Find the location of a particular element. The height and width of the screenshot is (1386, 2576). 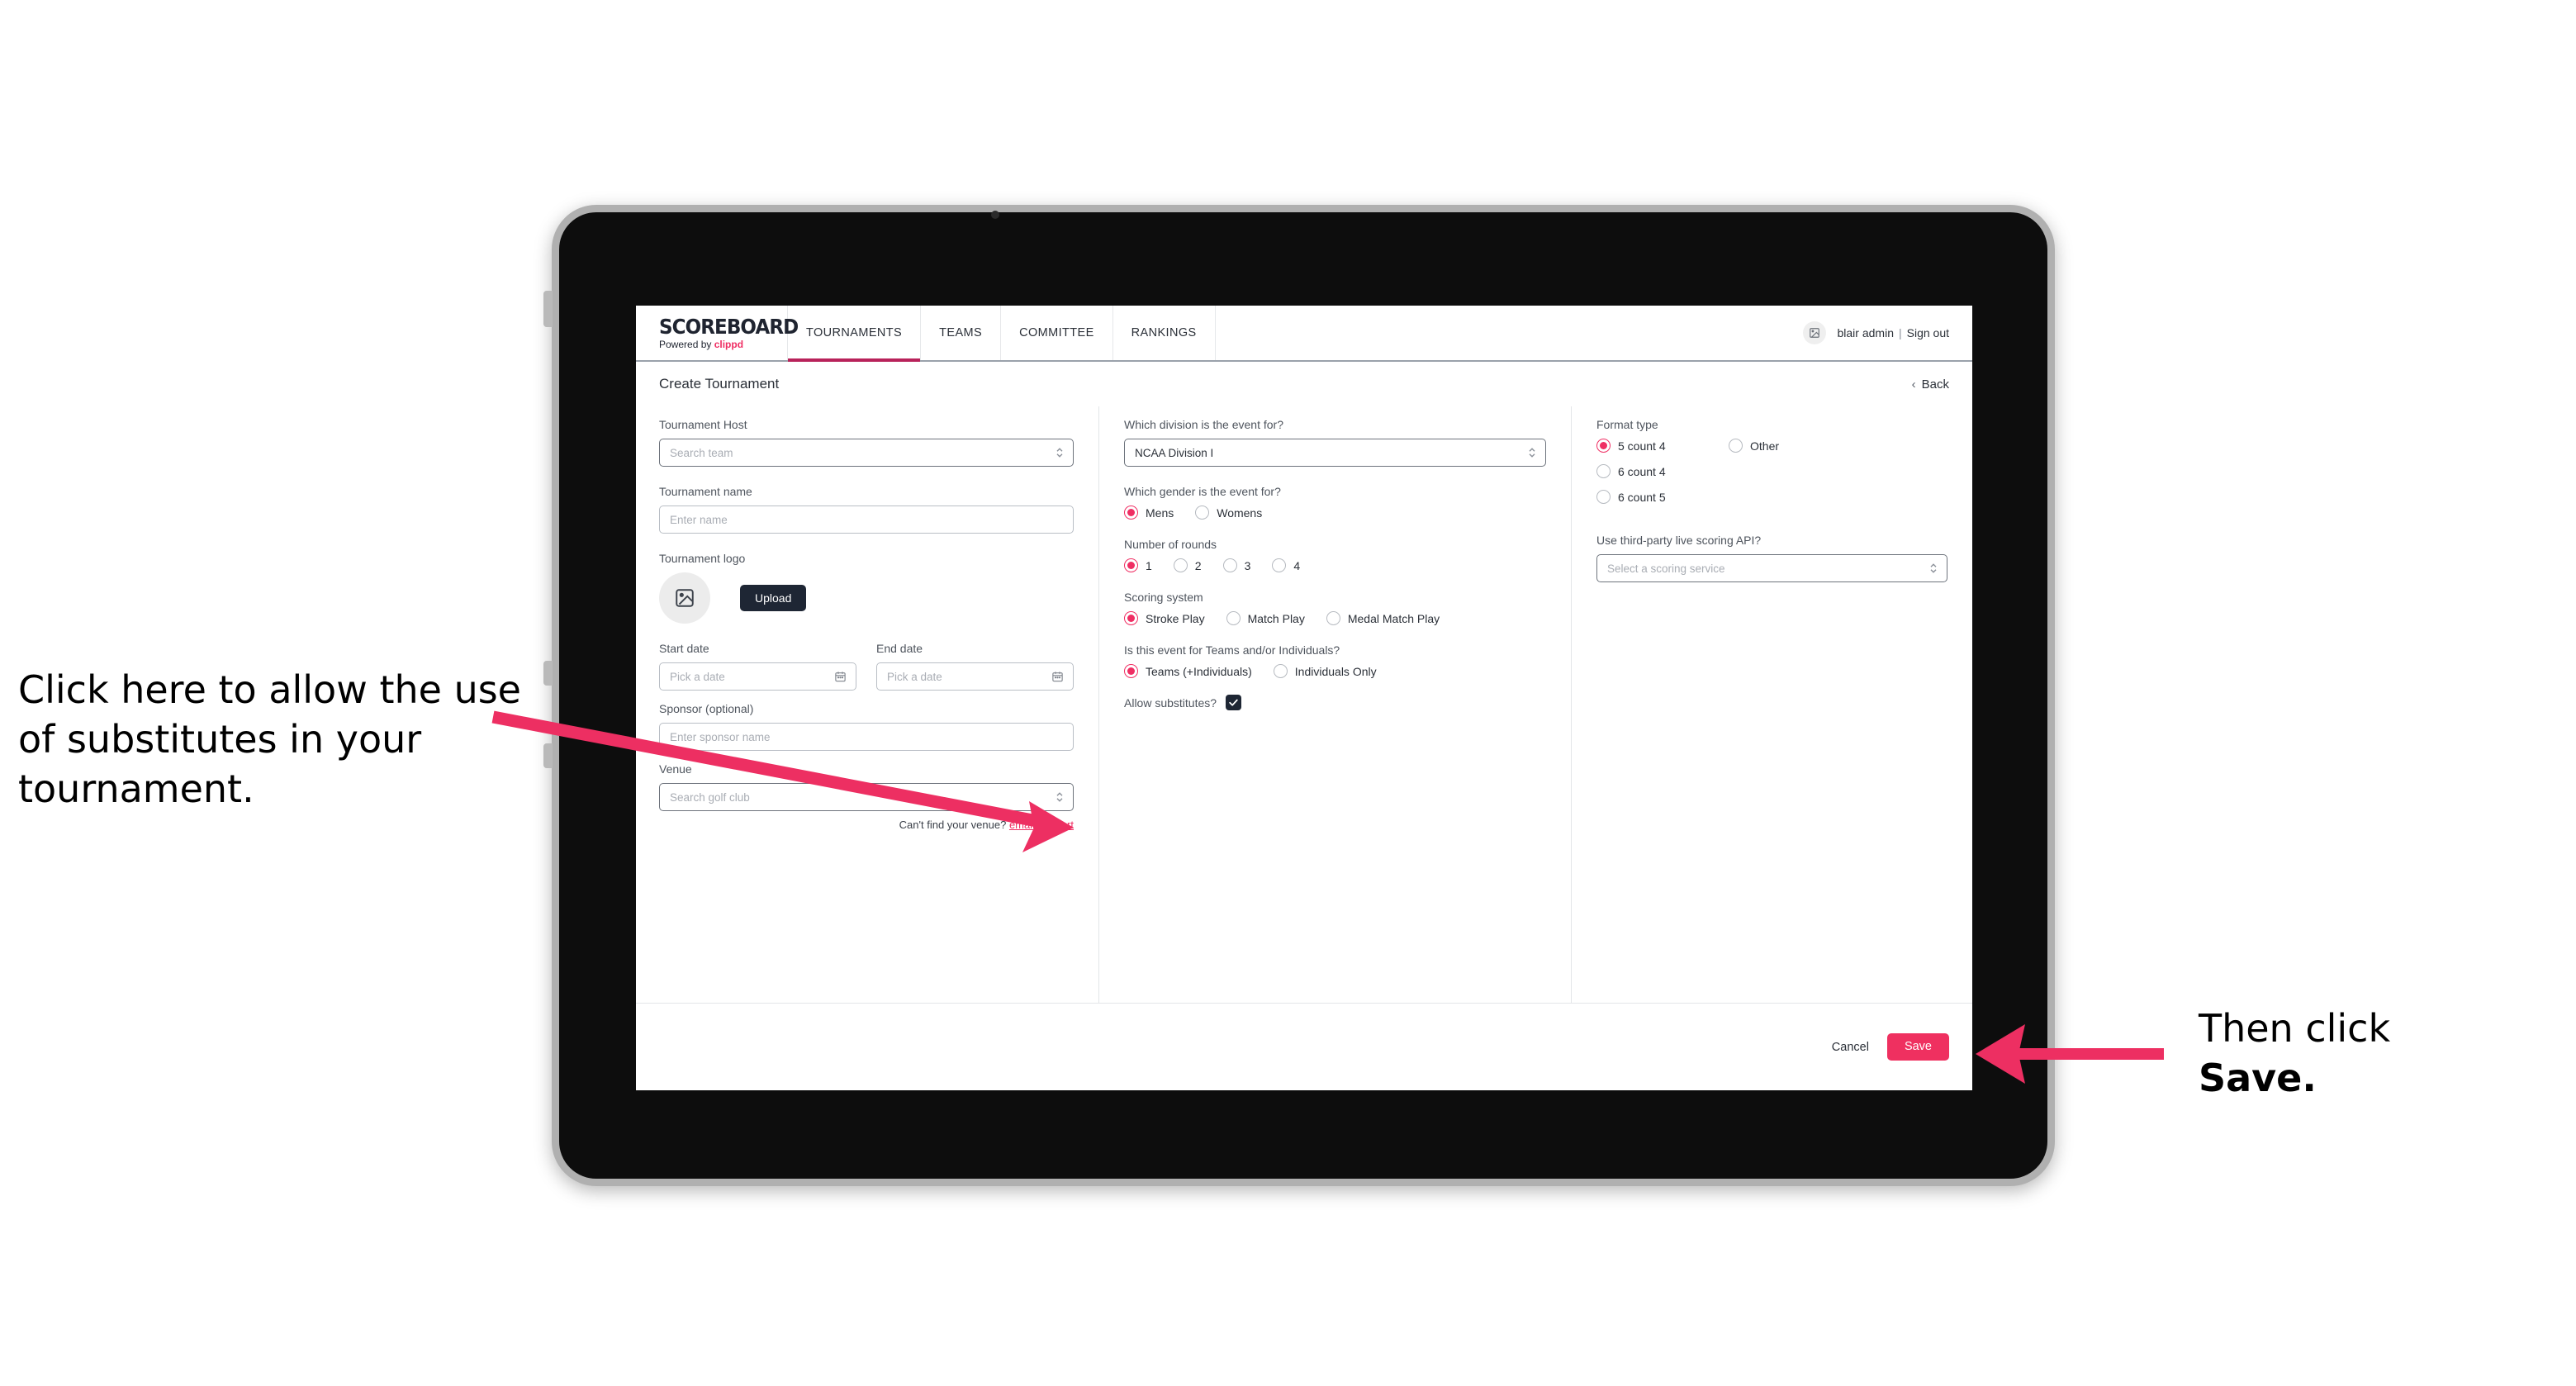

rounds-option-1: 1 is located at coordinates (1138, 565).